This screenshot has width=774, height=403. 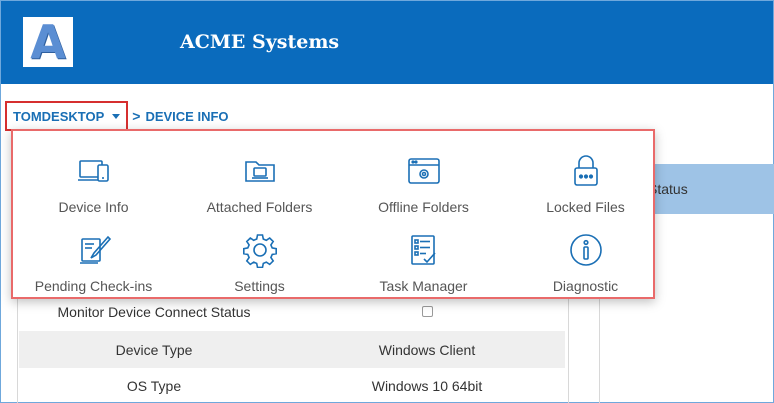 I want to click on device-switcher-dropdown: TOMDESKTOP, so click(x=67, y=116).